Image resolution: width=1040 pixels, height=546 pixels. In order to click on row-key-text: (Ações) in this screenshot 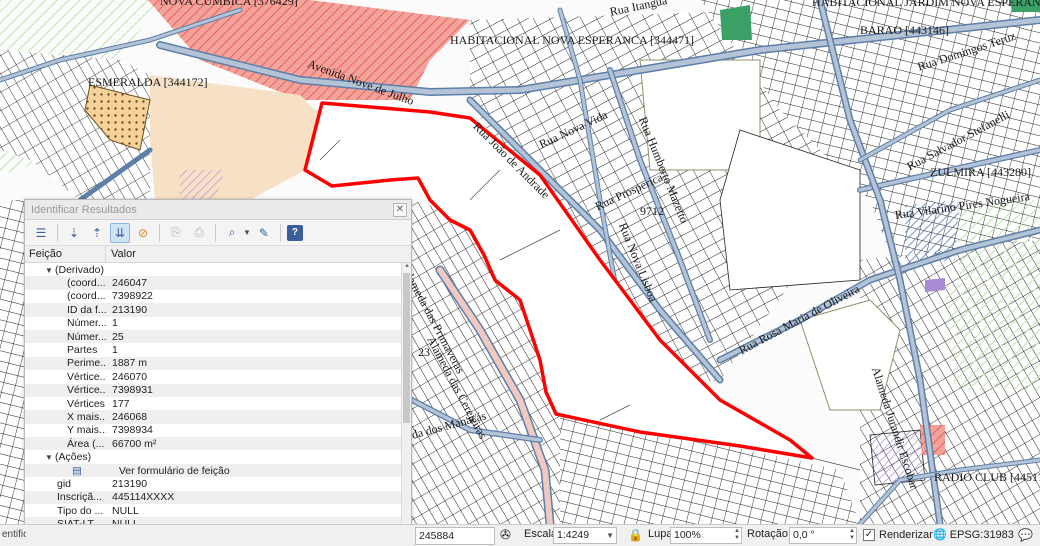, I will do `click(73, 457)`.